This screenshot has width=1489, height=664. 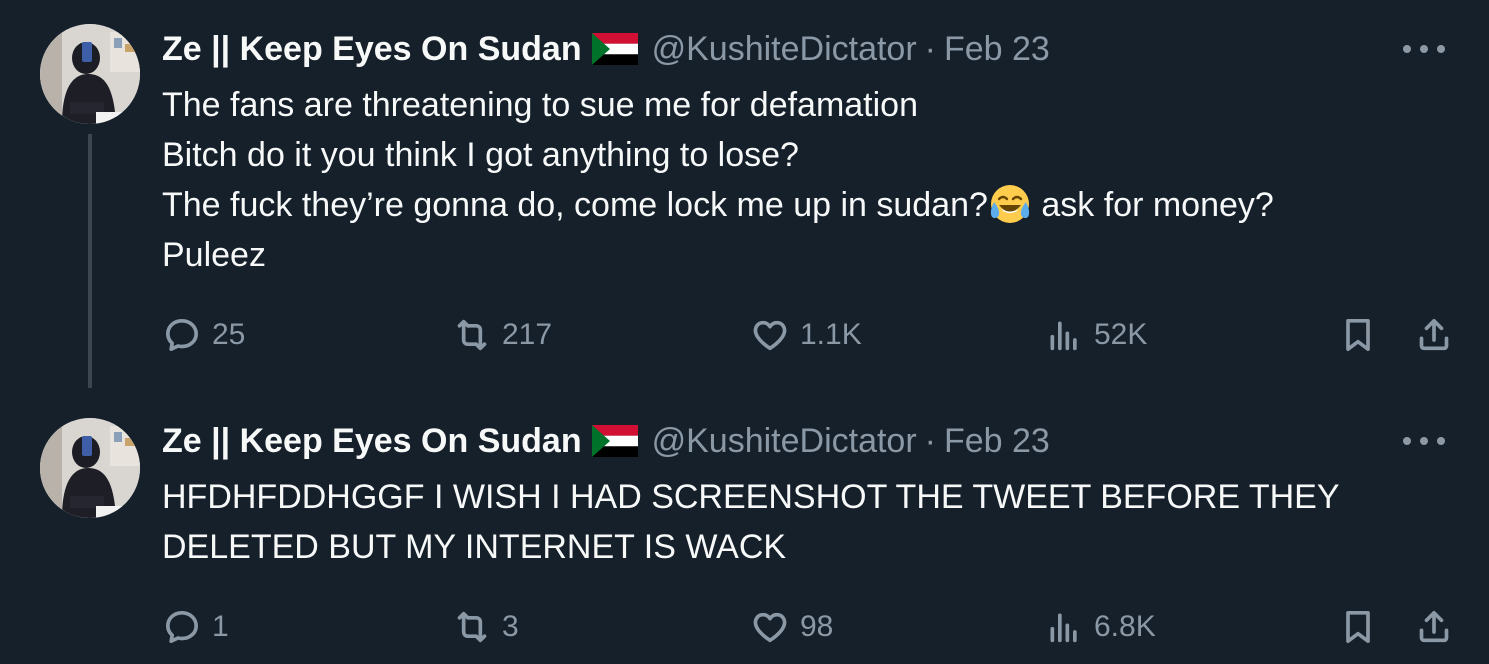 I want to click on views-button: 52K, so click(x=1095, y=335).